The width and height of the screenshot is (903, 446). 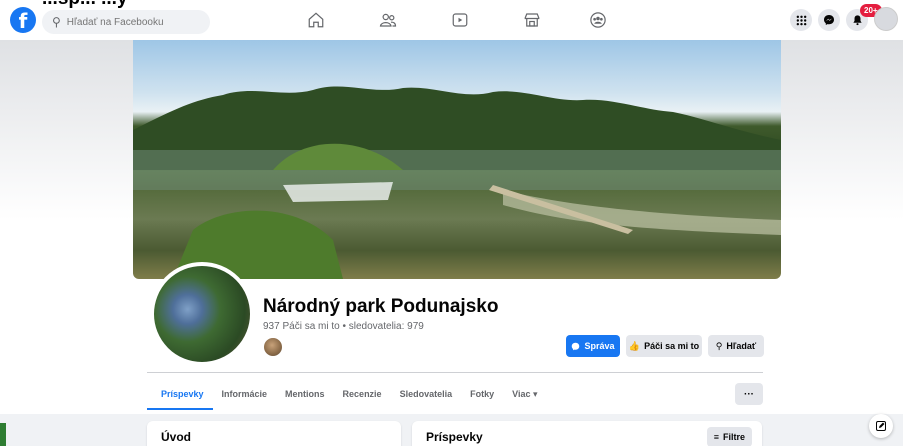 I want to click on friends-icon, so click(x=388, y=20).